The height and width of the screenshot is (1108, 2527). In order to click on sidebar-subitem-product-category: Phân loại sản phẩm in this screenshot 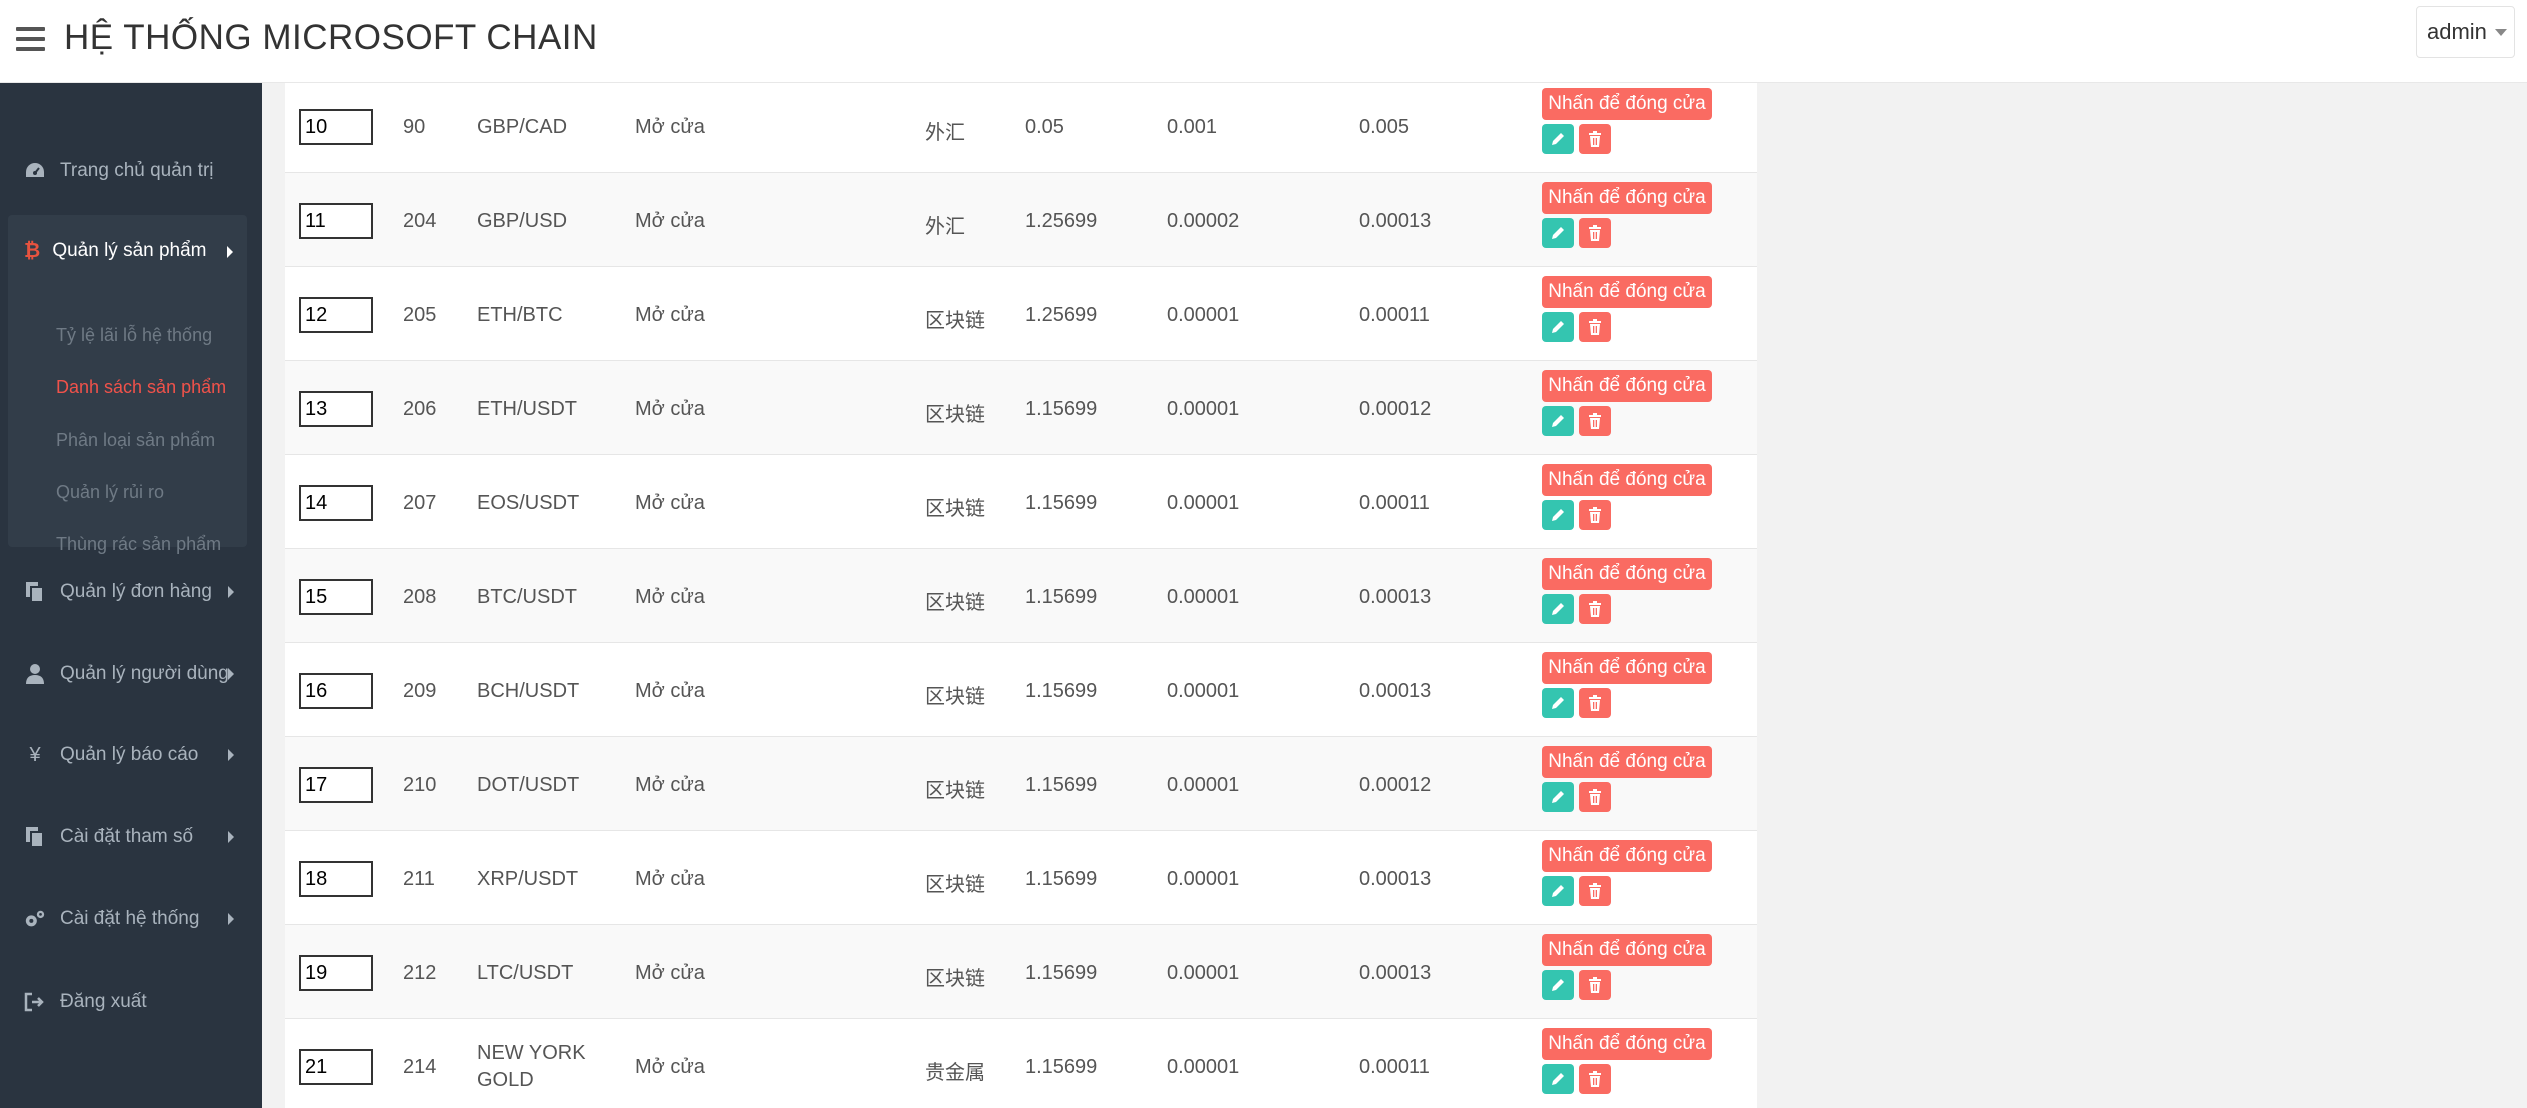, I will do `click(135, 440)`.